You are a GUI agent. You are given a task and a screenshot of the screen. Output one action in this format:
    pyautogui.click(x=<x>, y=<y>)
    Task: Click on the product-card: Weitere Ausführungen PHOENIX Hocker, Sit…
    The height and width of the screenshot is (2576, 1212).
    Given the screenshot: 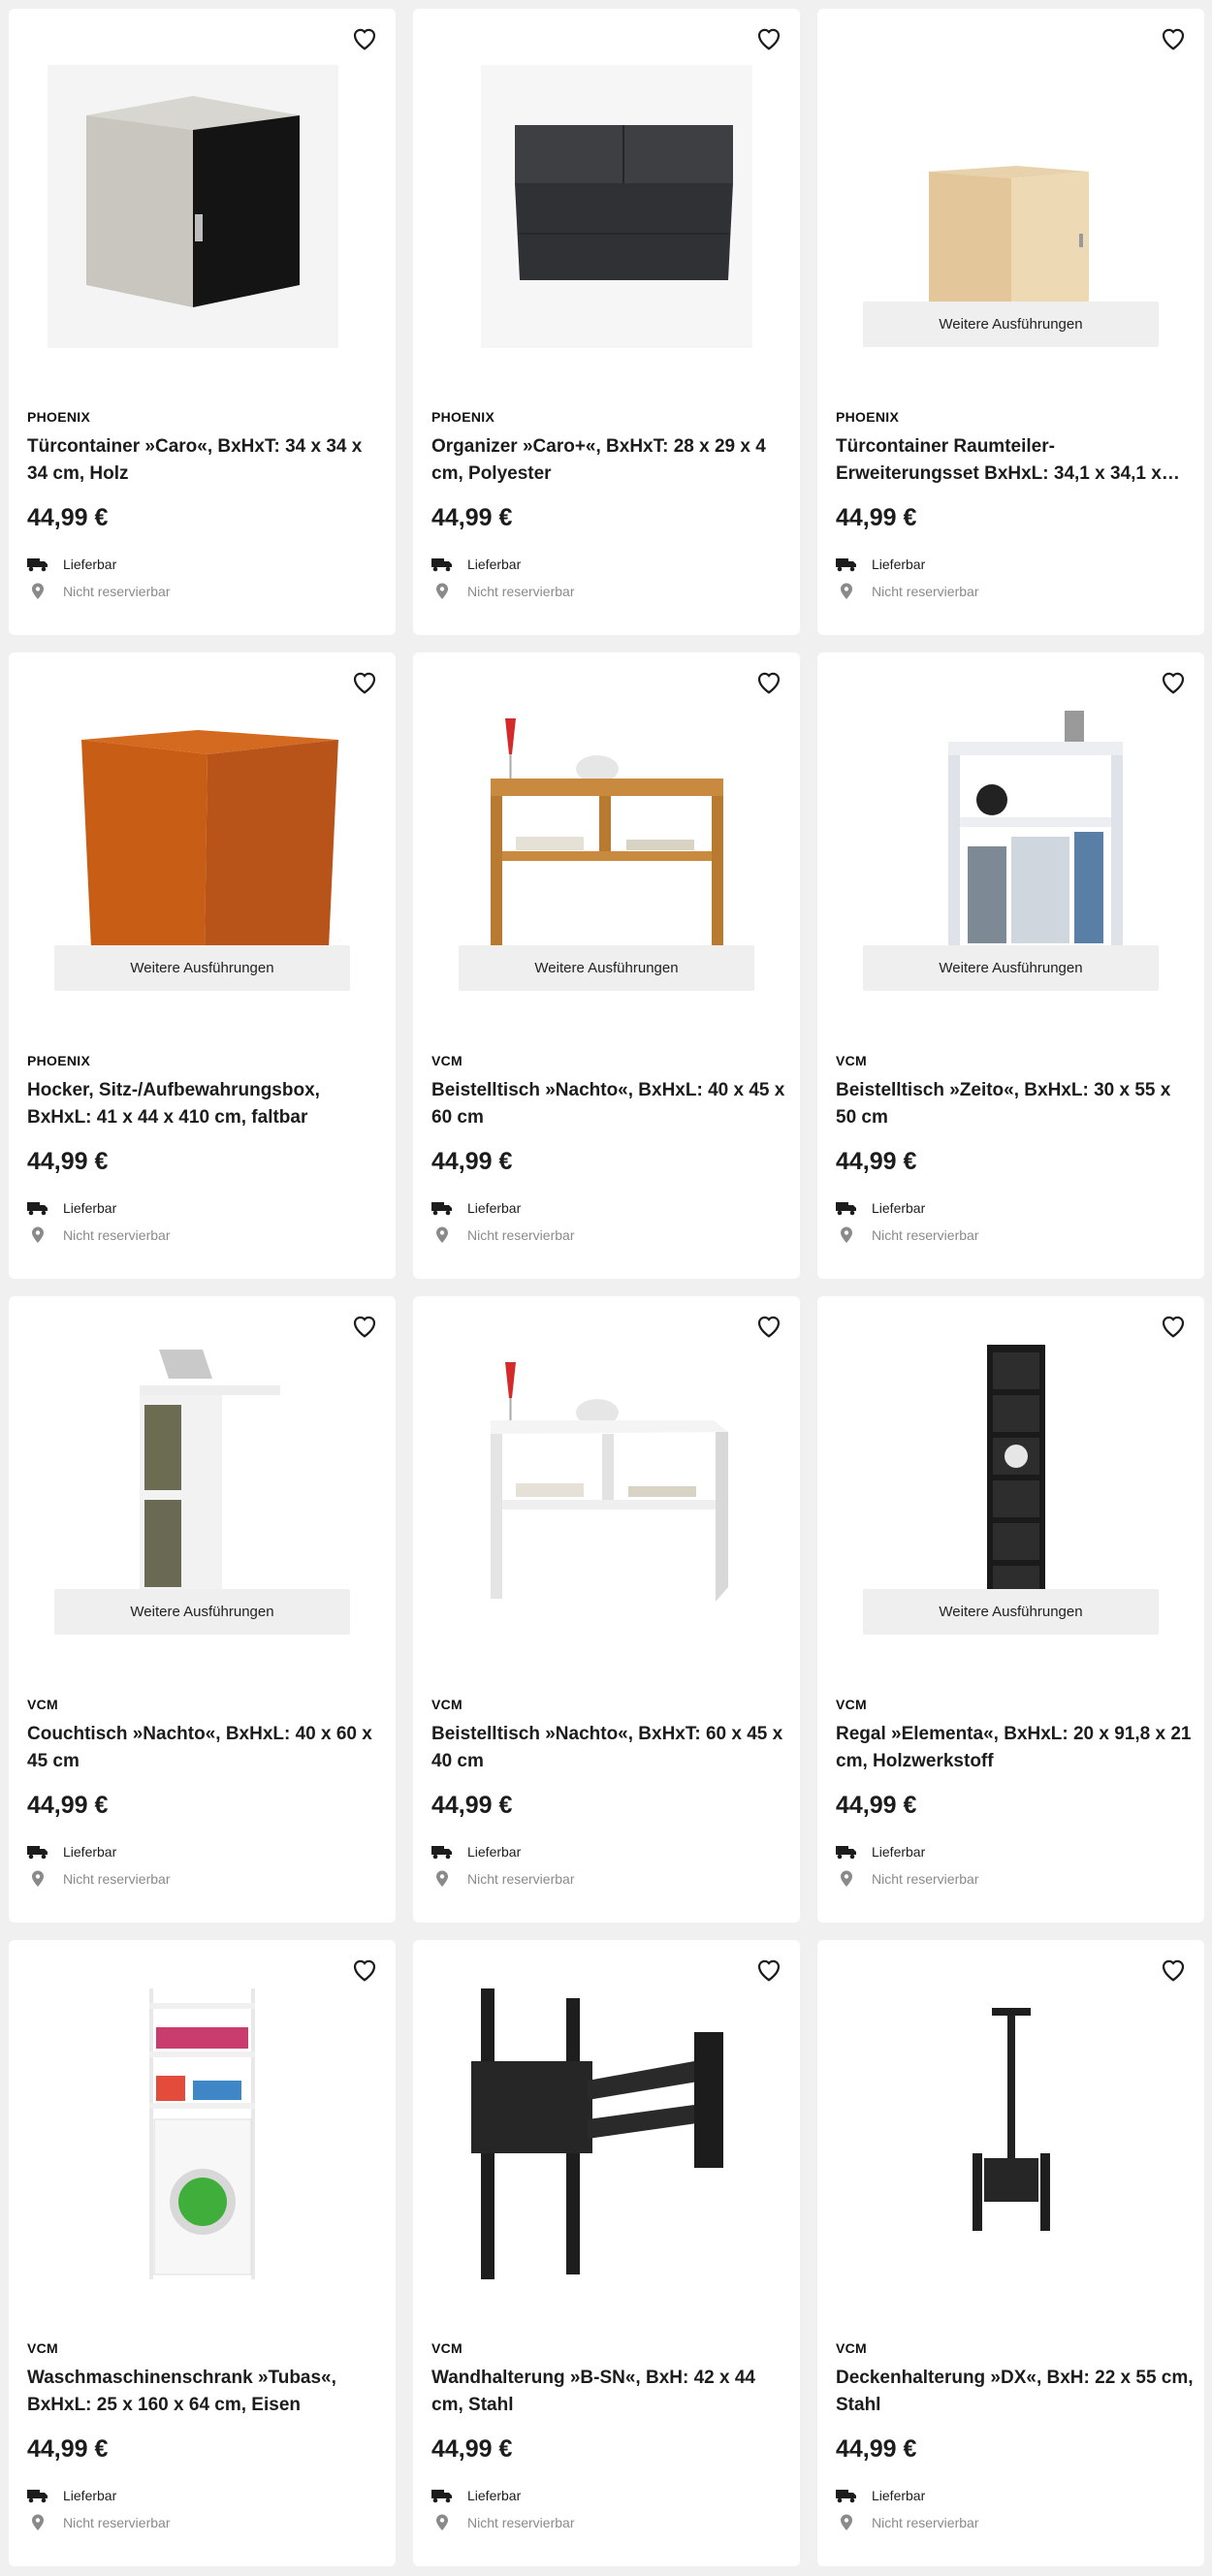 What is the action you would take?
    pyautogui.click(x=203, y=965)
    